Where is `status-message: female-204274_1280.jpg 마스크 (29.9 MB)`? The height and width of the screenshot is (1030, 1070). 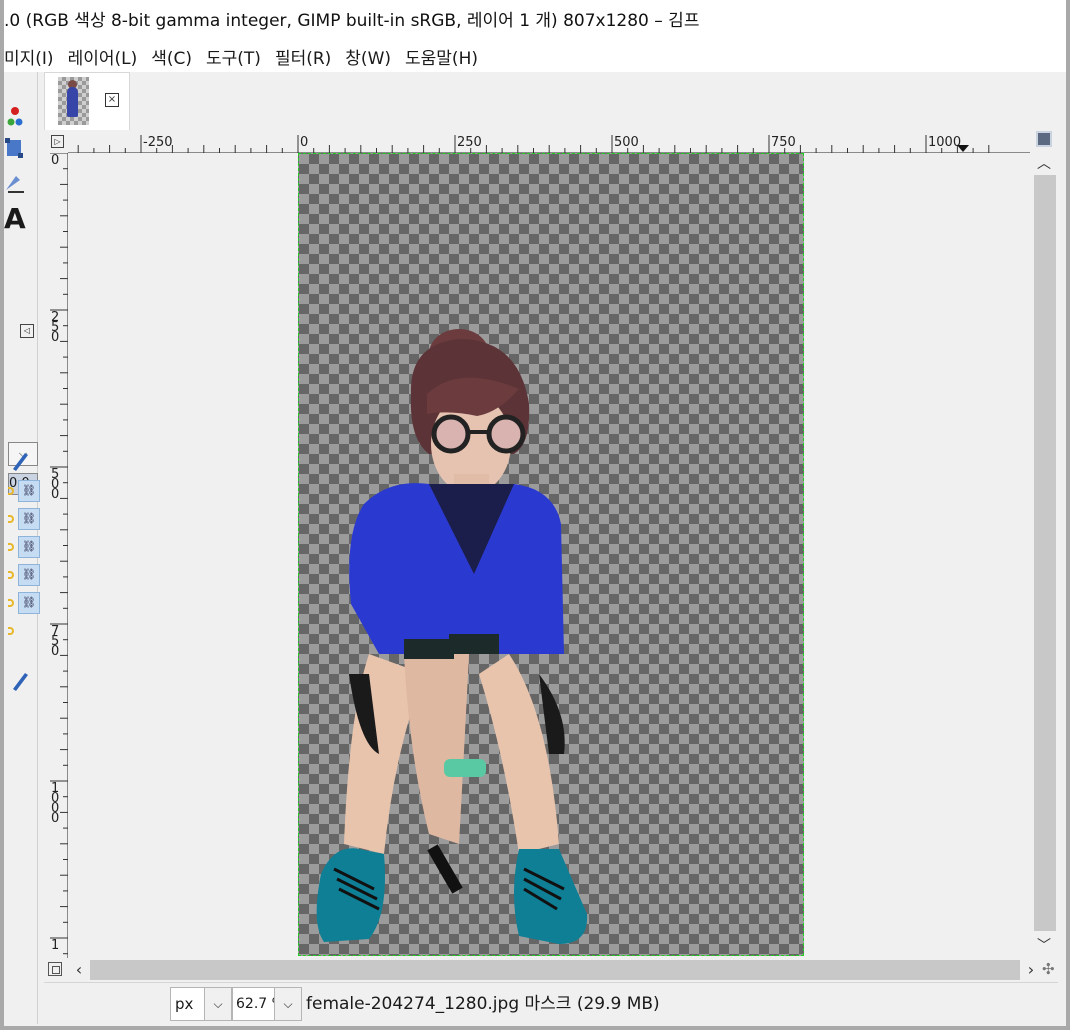 status-message: female-204274_1280.jpg 마스크 (29.9 MB) is located at coordinates (483, 1004).